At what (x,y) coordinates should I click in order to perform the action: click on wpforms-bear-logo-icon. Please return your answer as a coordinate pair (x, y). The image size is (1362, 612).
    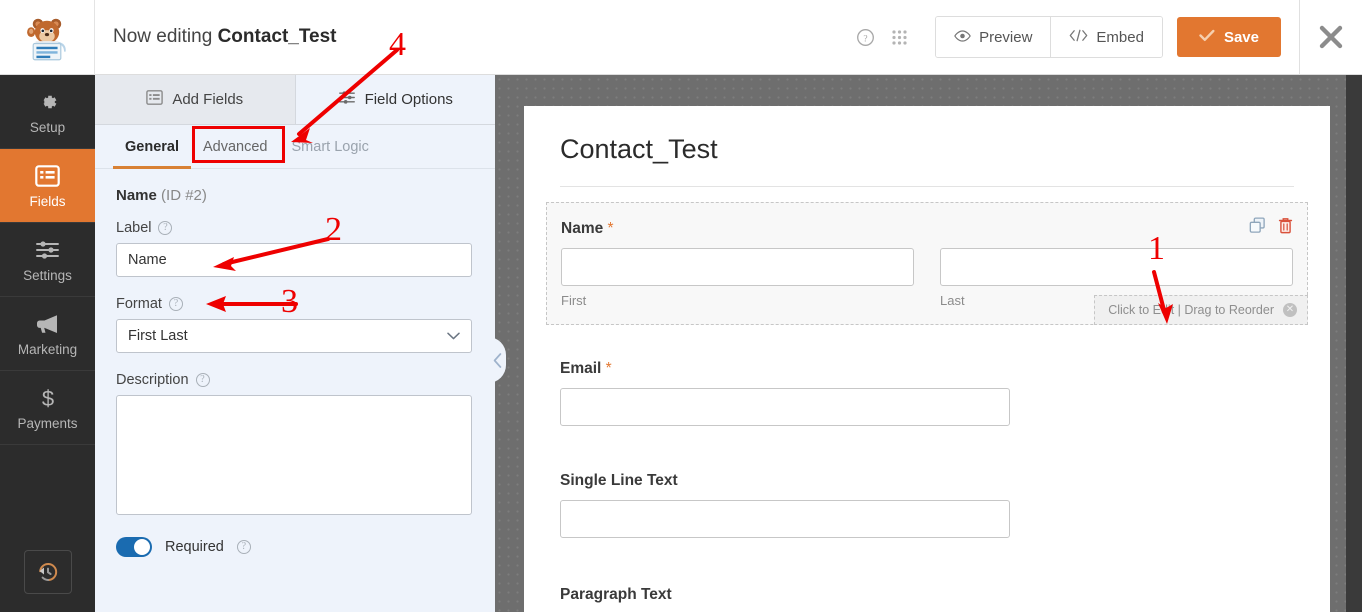
    Looking at the image, I should click on (46, 39).